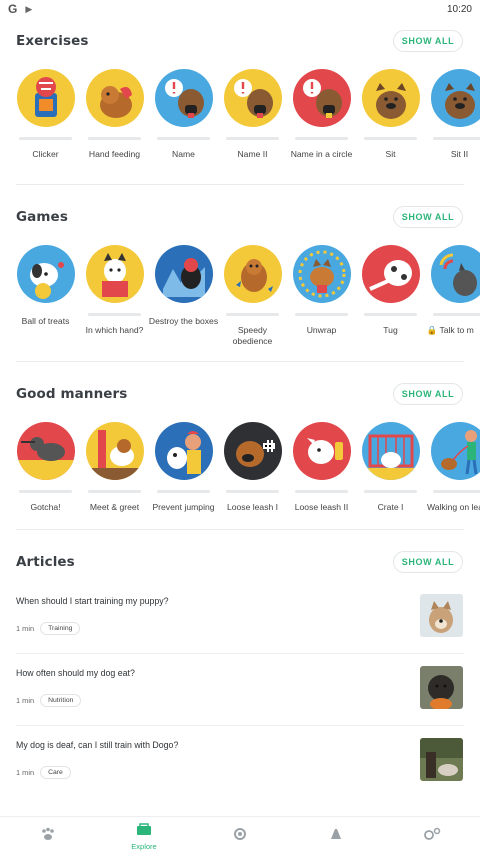 This screenshot has width=480, height=856. What do you see at coordinates (45, 507) in the screenshot?
I see `tile-label: Gotcha!` at bounding box center [45, 507].